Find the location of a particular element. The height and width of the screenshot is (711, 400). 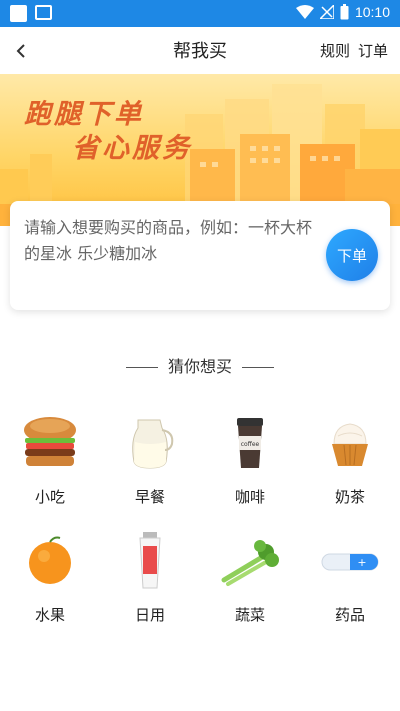

cupcake-icon is located at coordinates (350, 444).